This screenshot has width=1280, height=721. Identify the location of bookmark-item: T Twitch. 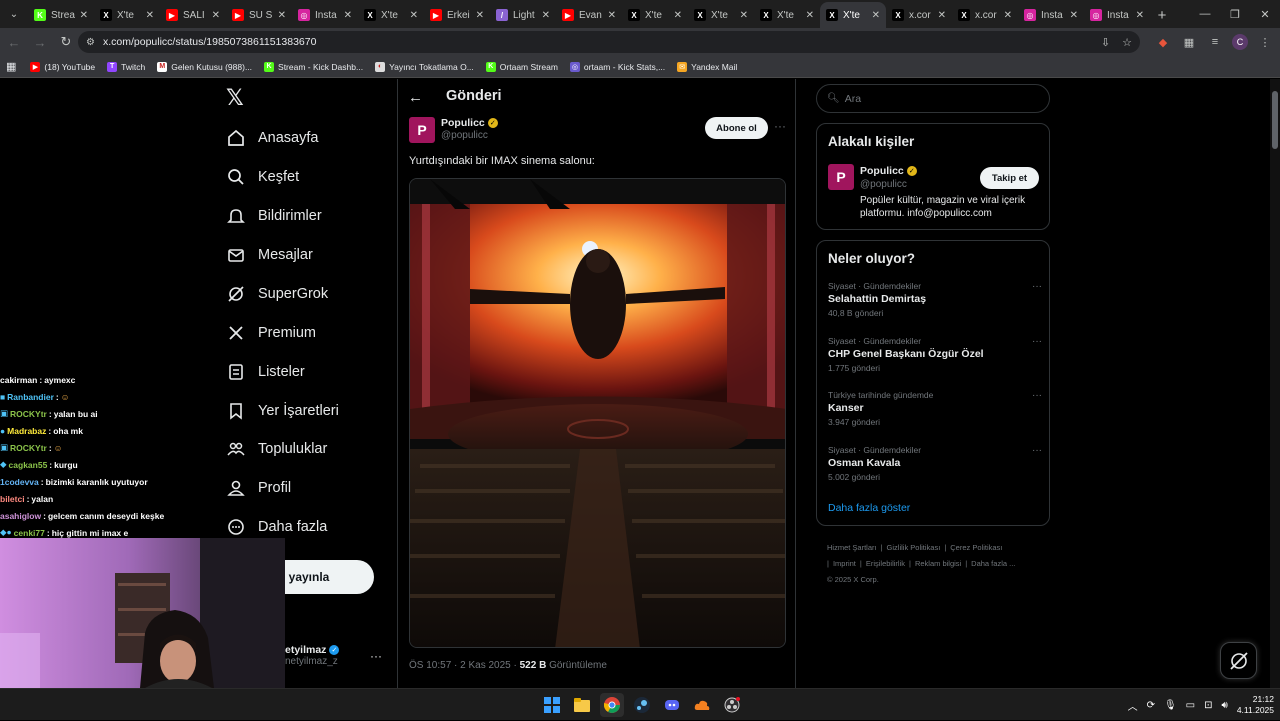
(126, 66).